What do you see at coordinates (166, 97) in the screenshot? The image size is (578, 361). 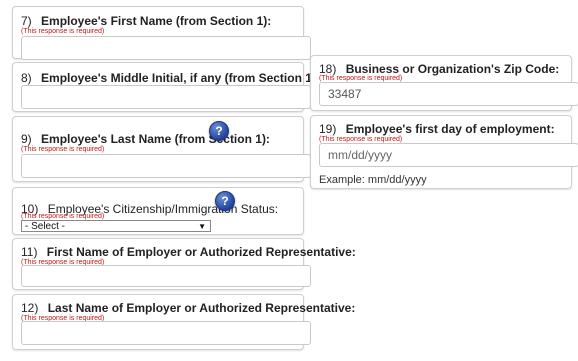 I see `middle-initial-input` at bounding box center [166, 97].